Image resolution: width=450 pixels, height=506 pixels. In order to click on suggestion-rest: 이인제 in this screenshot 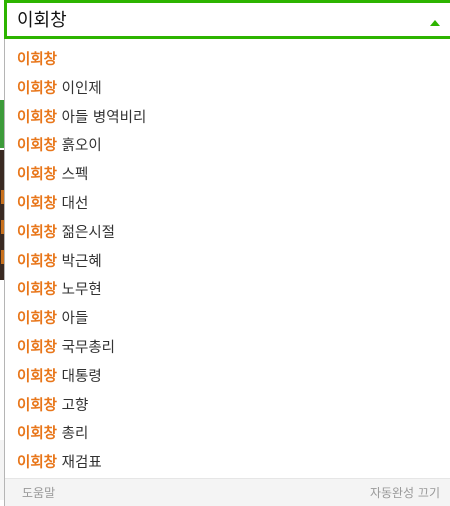, I will do `click(79, 88)`.